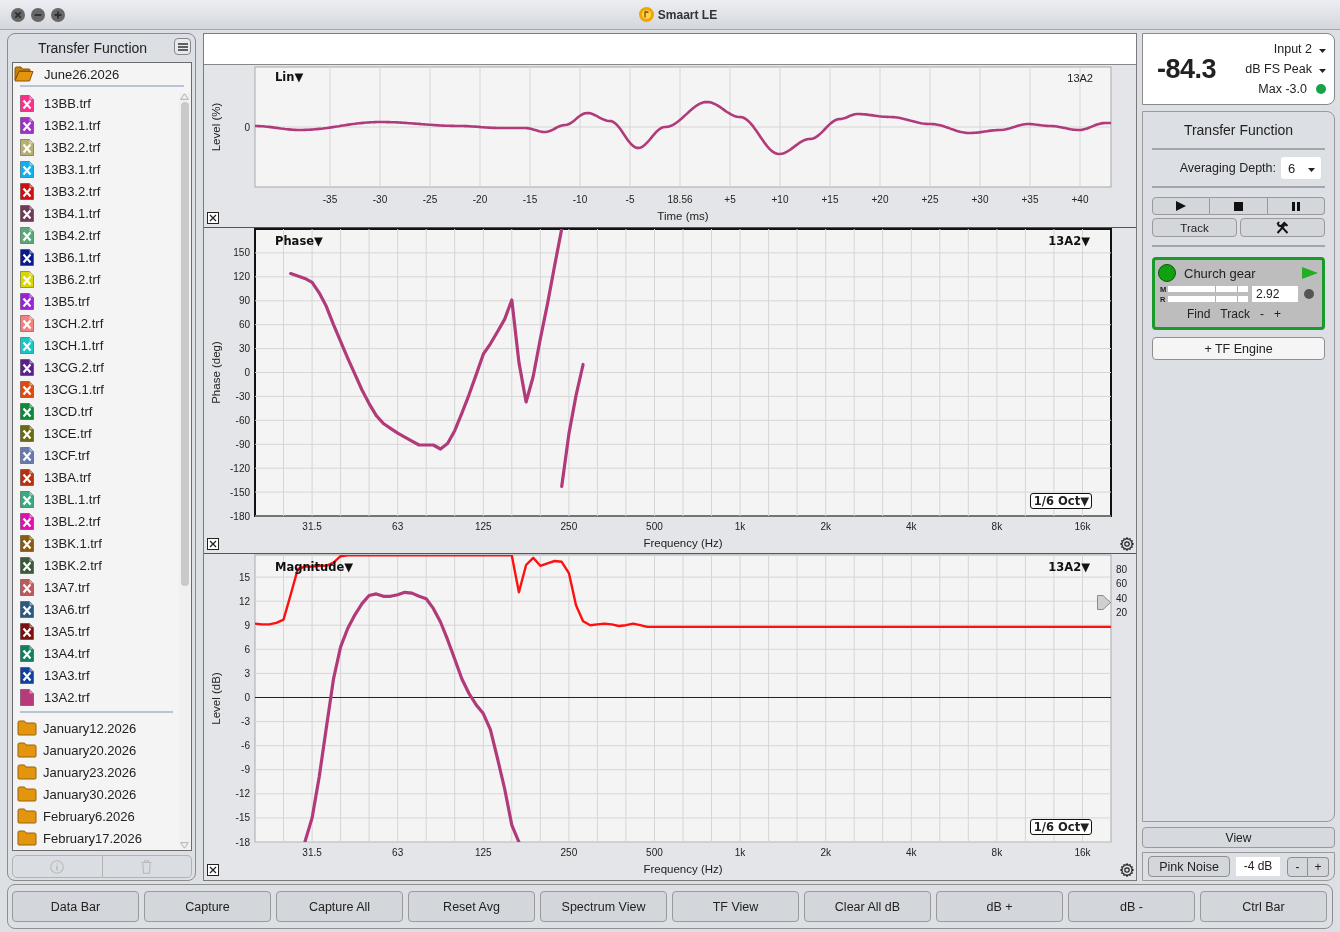 The width and height of the screenshot is (1340, 932). Describe the element at coordinates (207, 906) in the screenshot. I see `toolbar-button: Capture` at that location.